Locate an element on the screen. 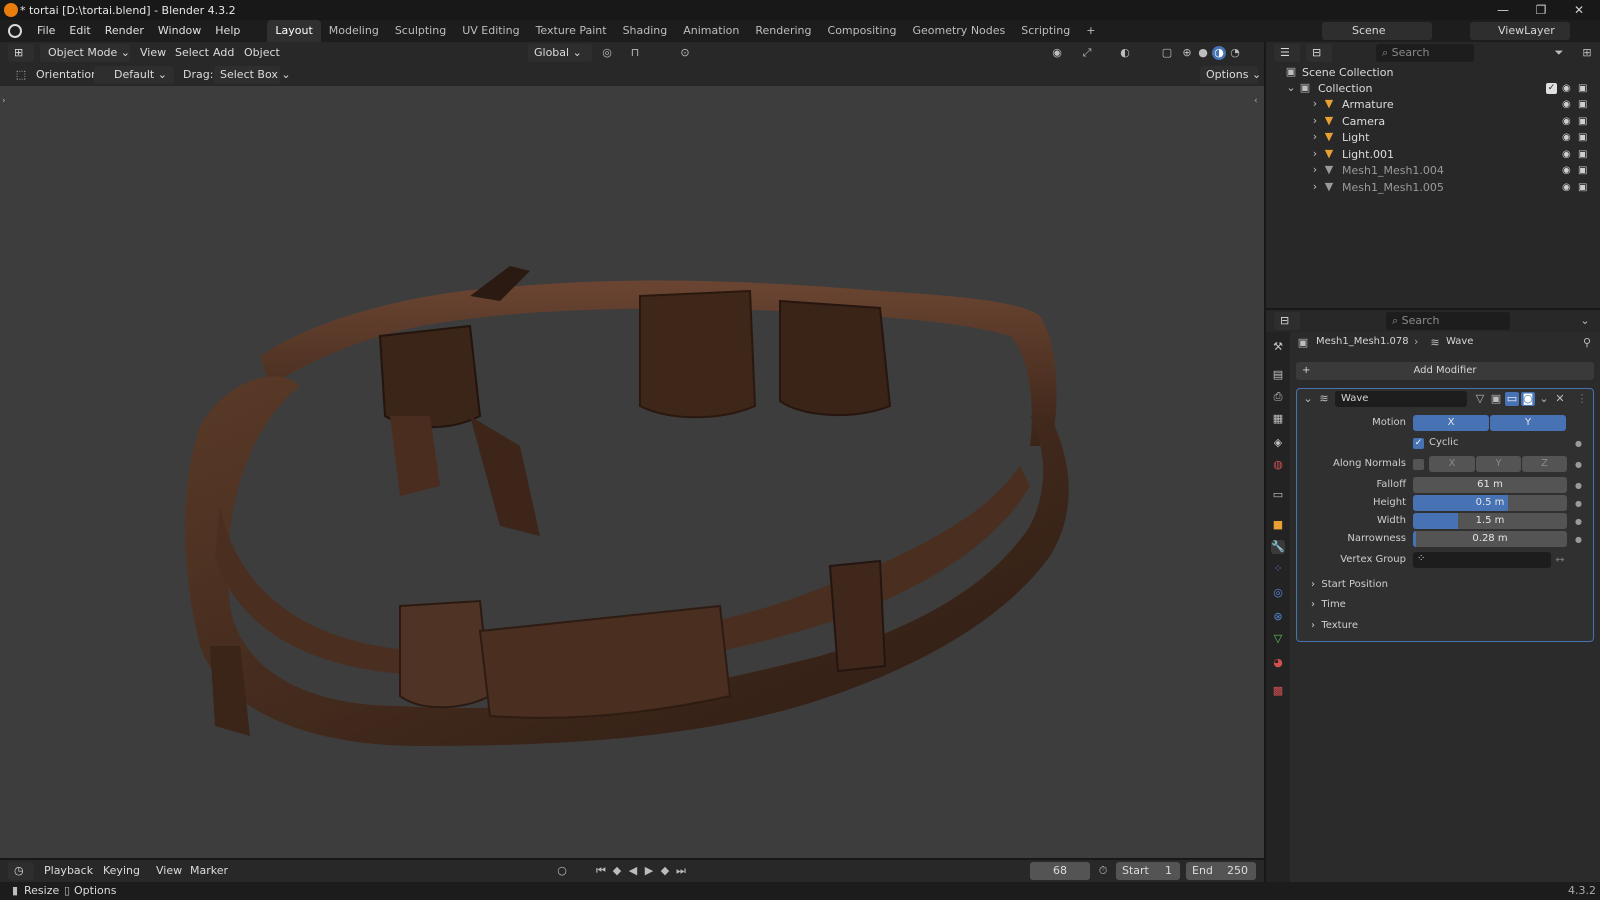 The height and width of the screenshot is (900, 1600). narrowness-field: 0.28 m is located at coordinates (1490, 539).